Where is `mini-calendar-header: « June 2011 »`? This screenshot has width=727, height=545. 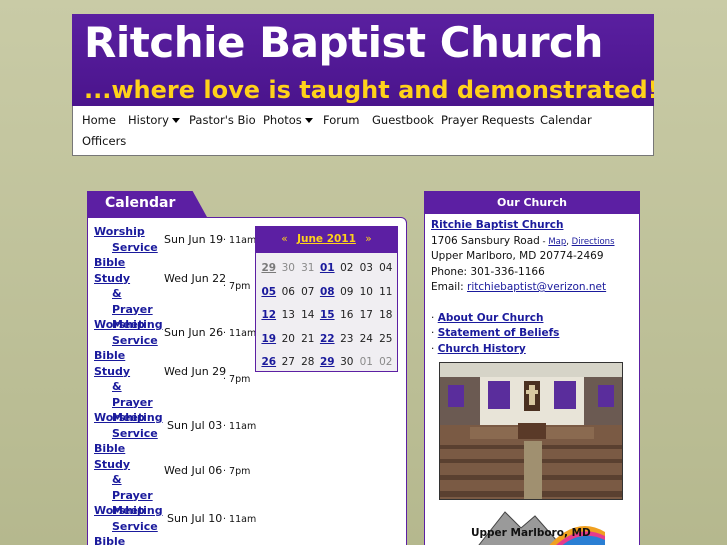
mini-calendar-header: « June 2011 » is located at coordinates (326, 240).